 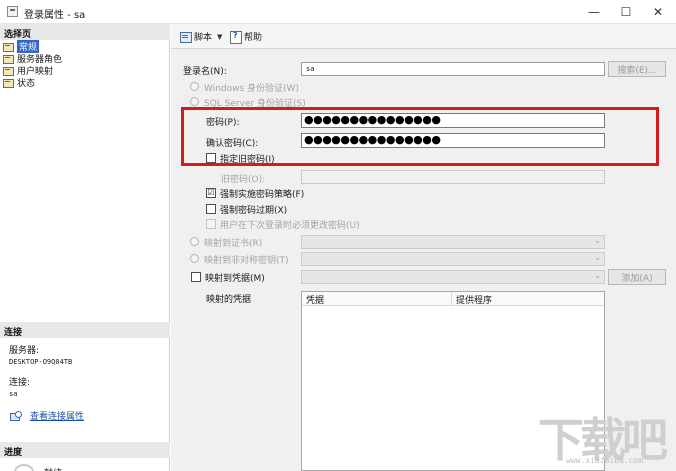 I want to click on map-asymmetric-key-label: 映射到非对称密钥(T), so click(x=246, y=261).